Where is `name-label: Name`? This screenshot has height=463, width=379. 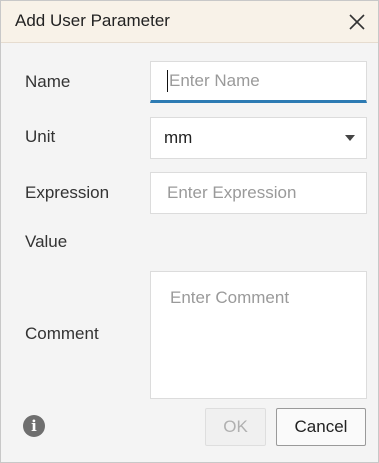
name-label: Name is located at coordinates (48, 81).